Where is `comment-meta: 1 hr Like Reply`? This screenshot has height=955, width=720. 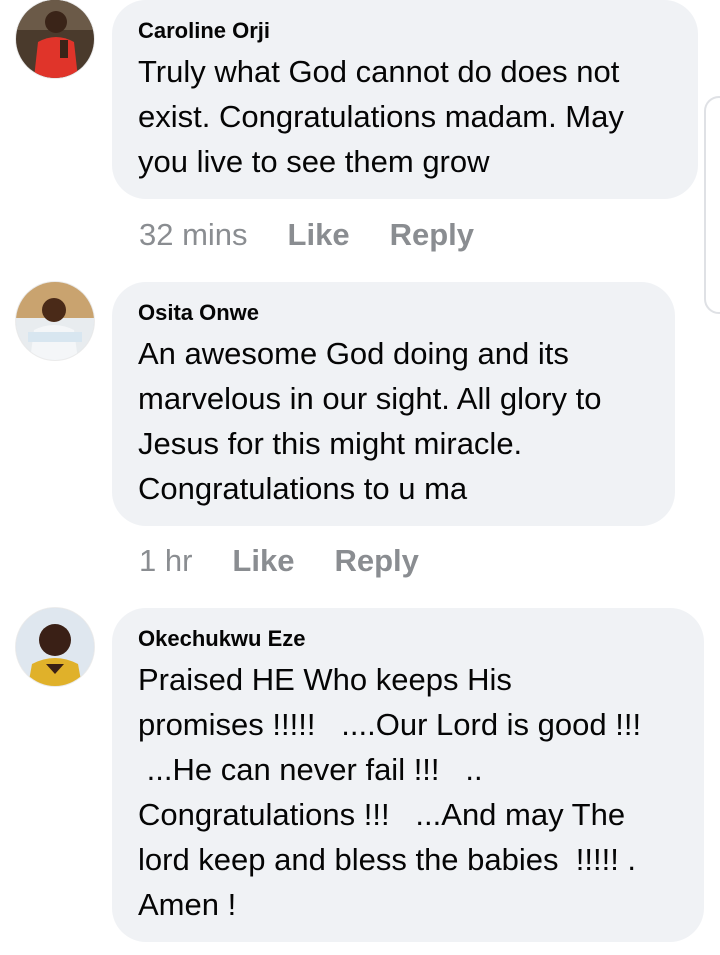 comment-meta: 1 hr Like Reply is located at coordinates (279, 561).